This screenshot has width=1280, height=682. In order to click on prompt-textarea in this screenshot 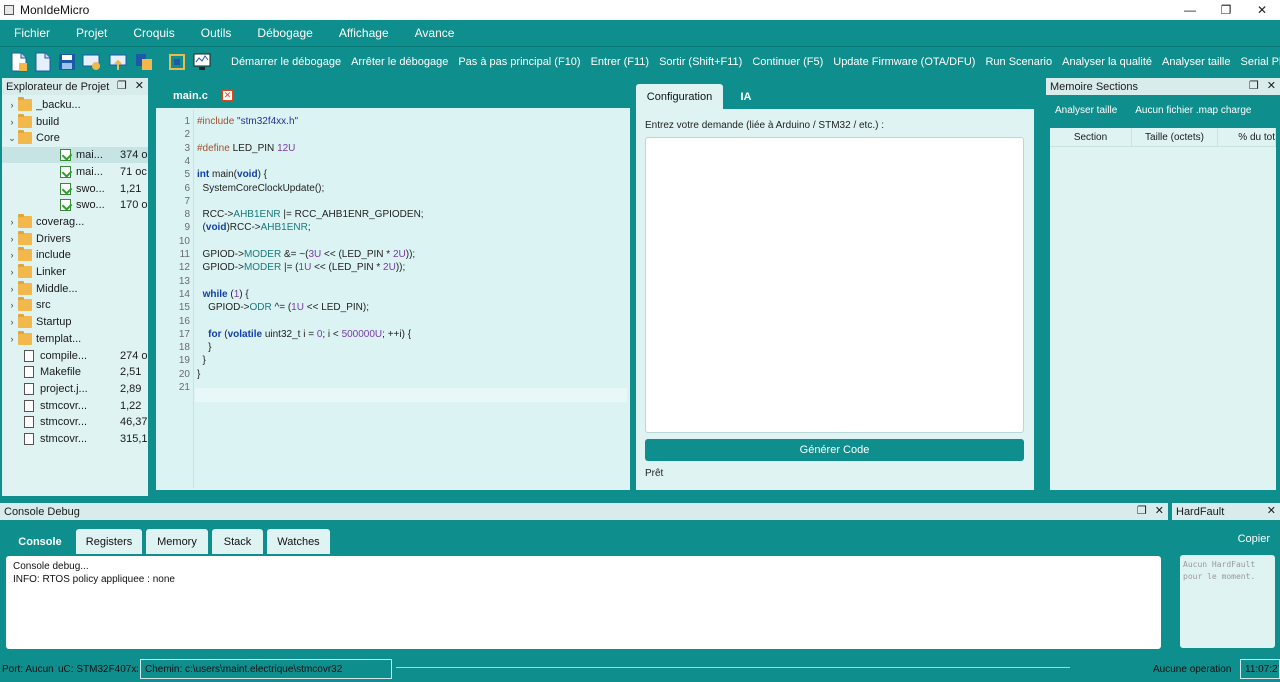, I will do `click(834, 285)`.